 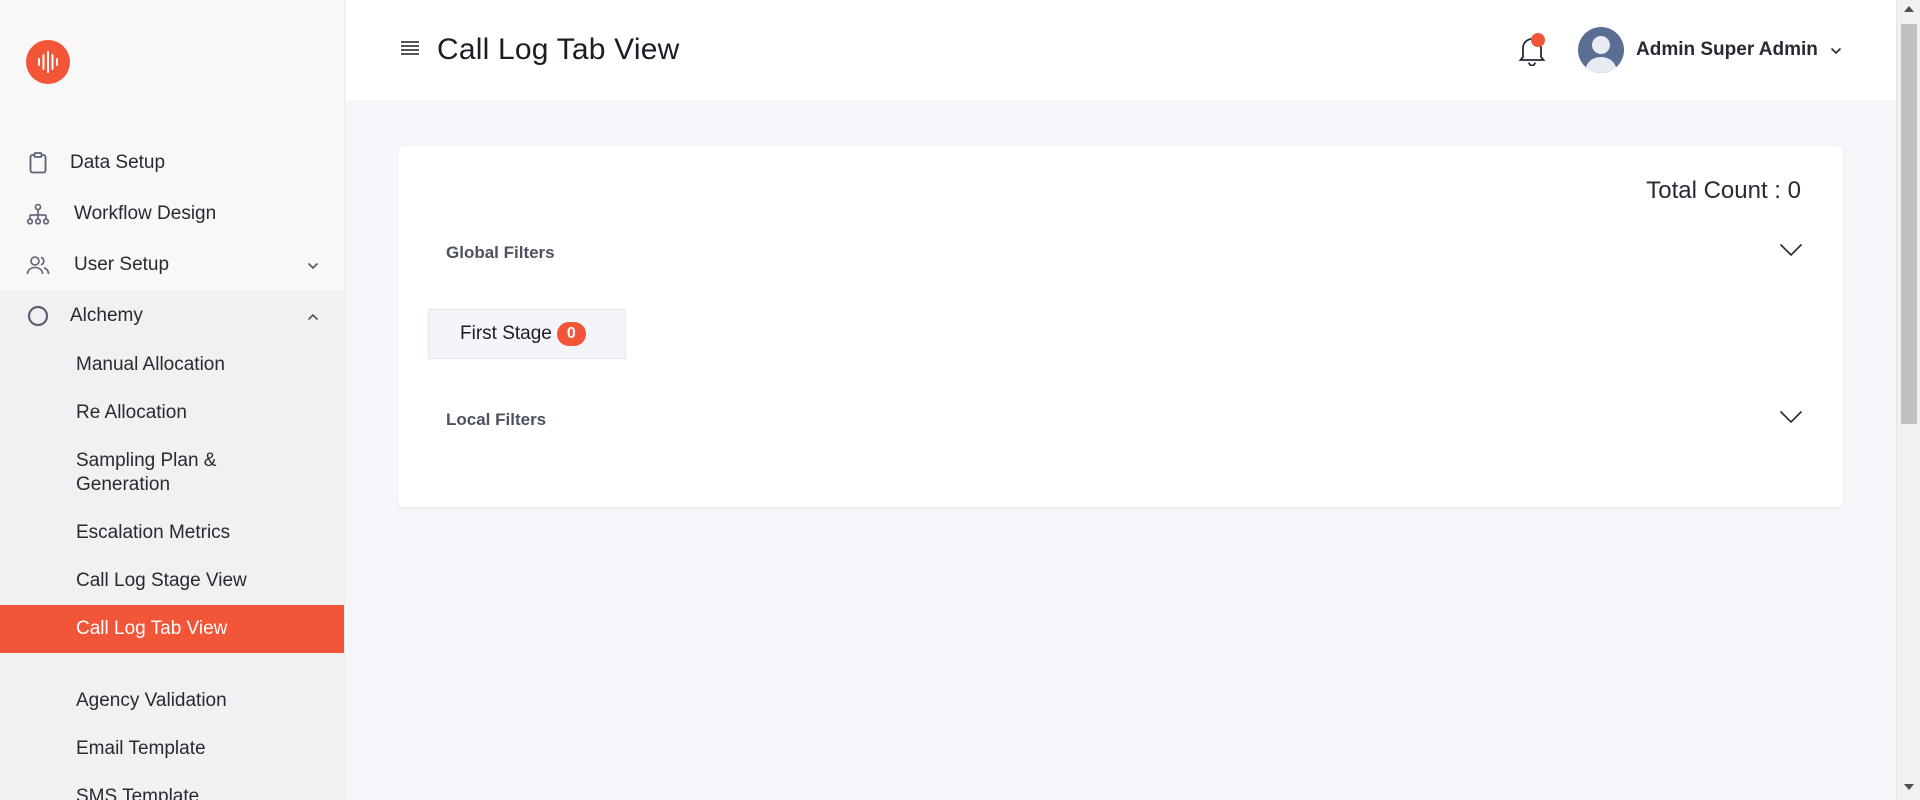 I want to click on sidebar-item-workflow-design: Workflow Design, so click(x=172, y=213).